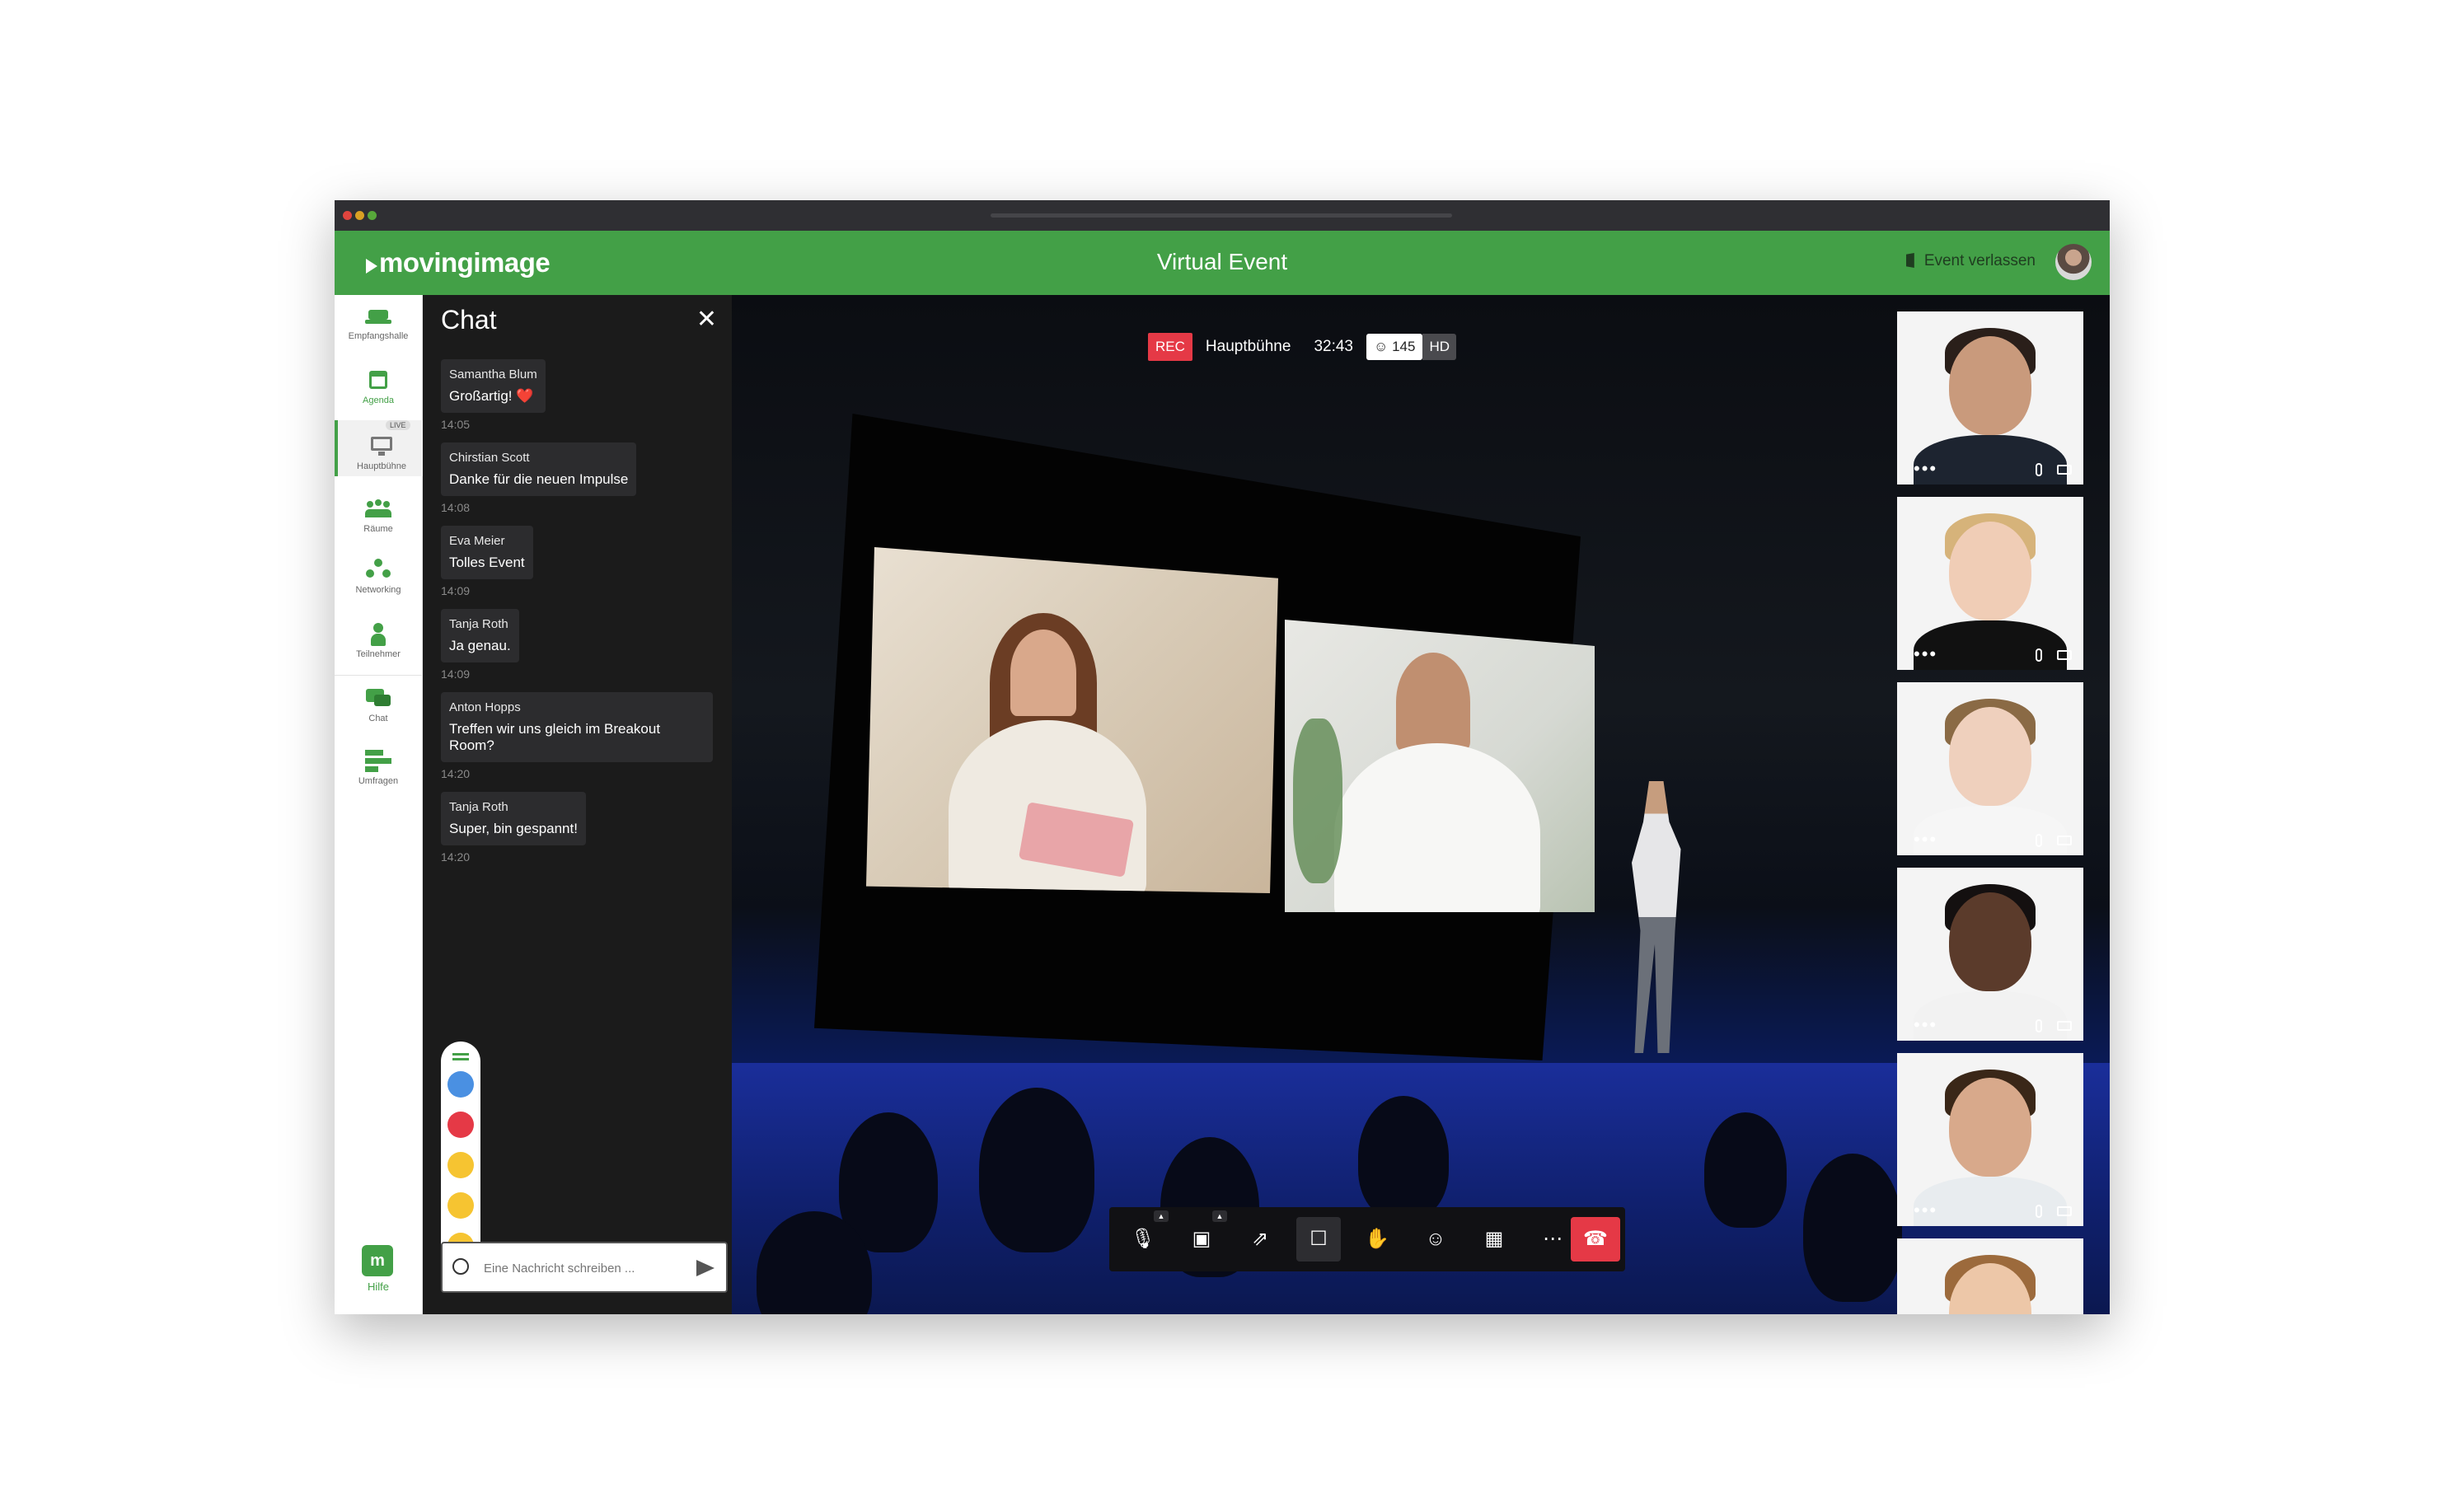 The image size is (2441, 1512). I want to click on people-icon: ☺, so click(1435, 1239).